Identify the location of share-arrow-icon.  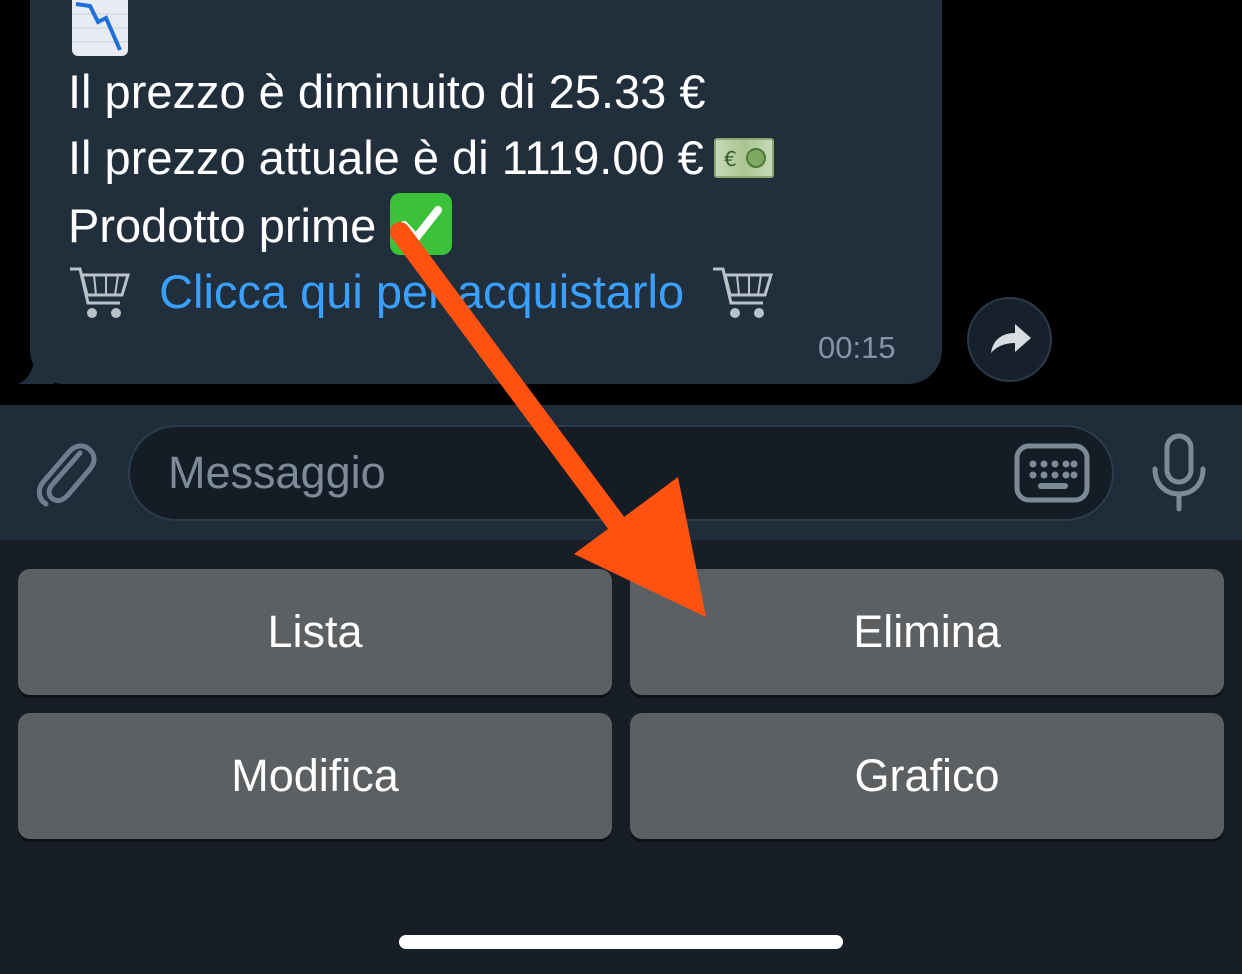
(1011, 338).